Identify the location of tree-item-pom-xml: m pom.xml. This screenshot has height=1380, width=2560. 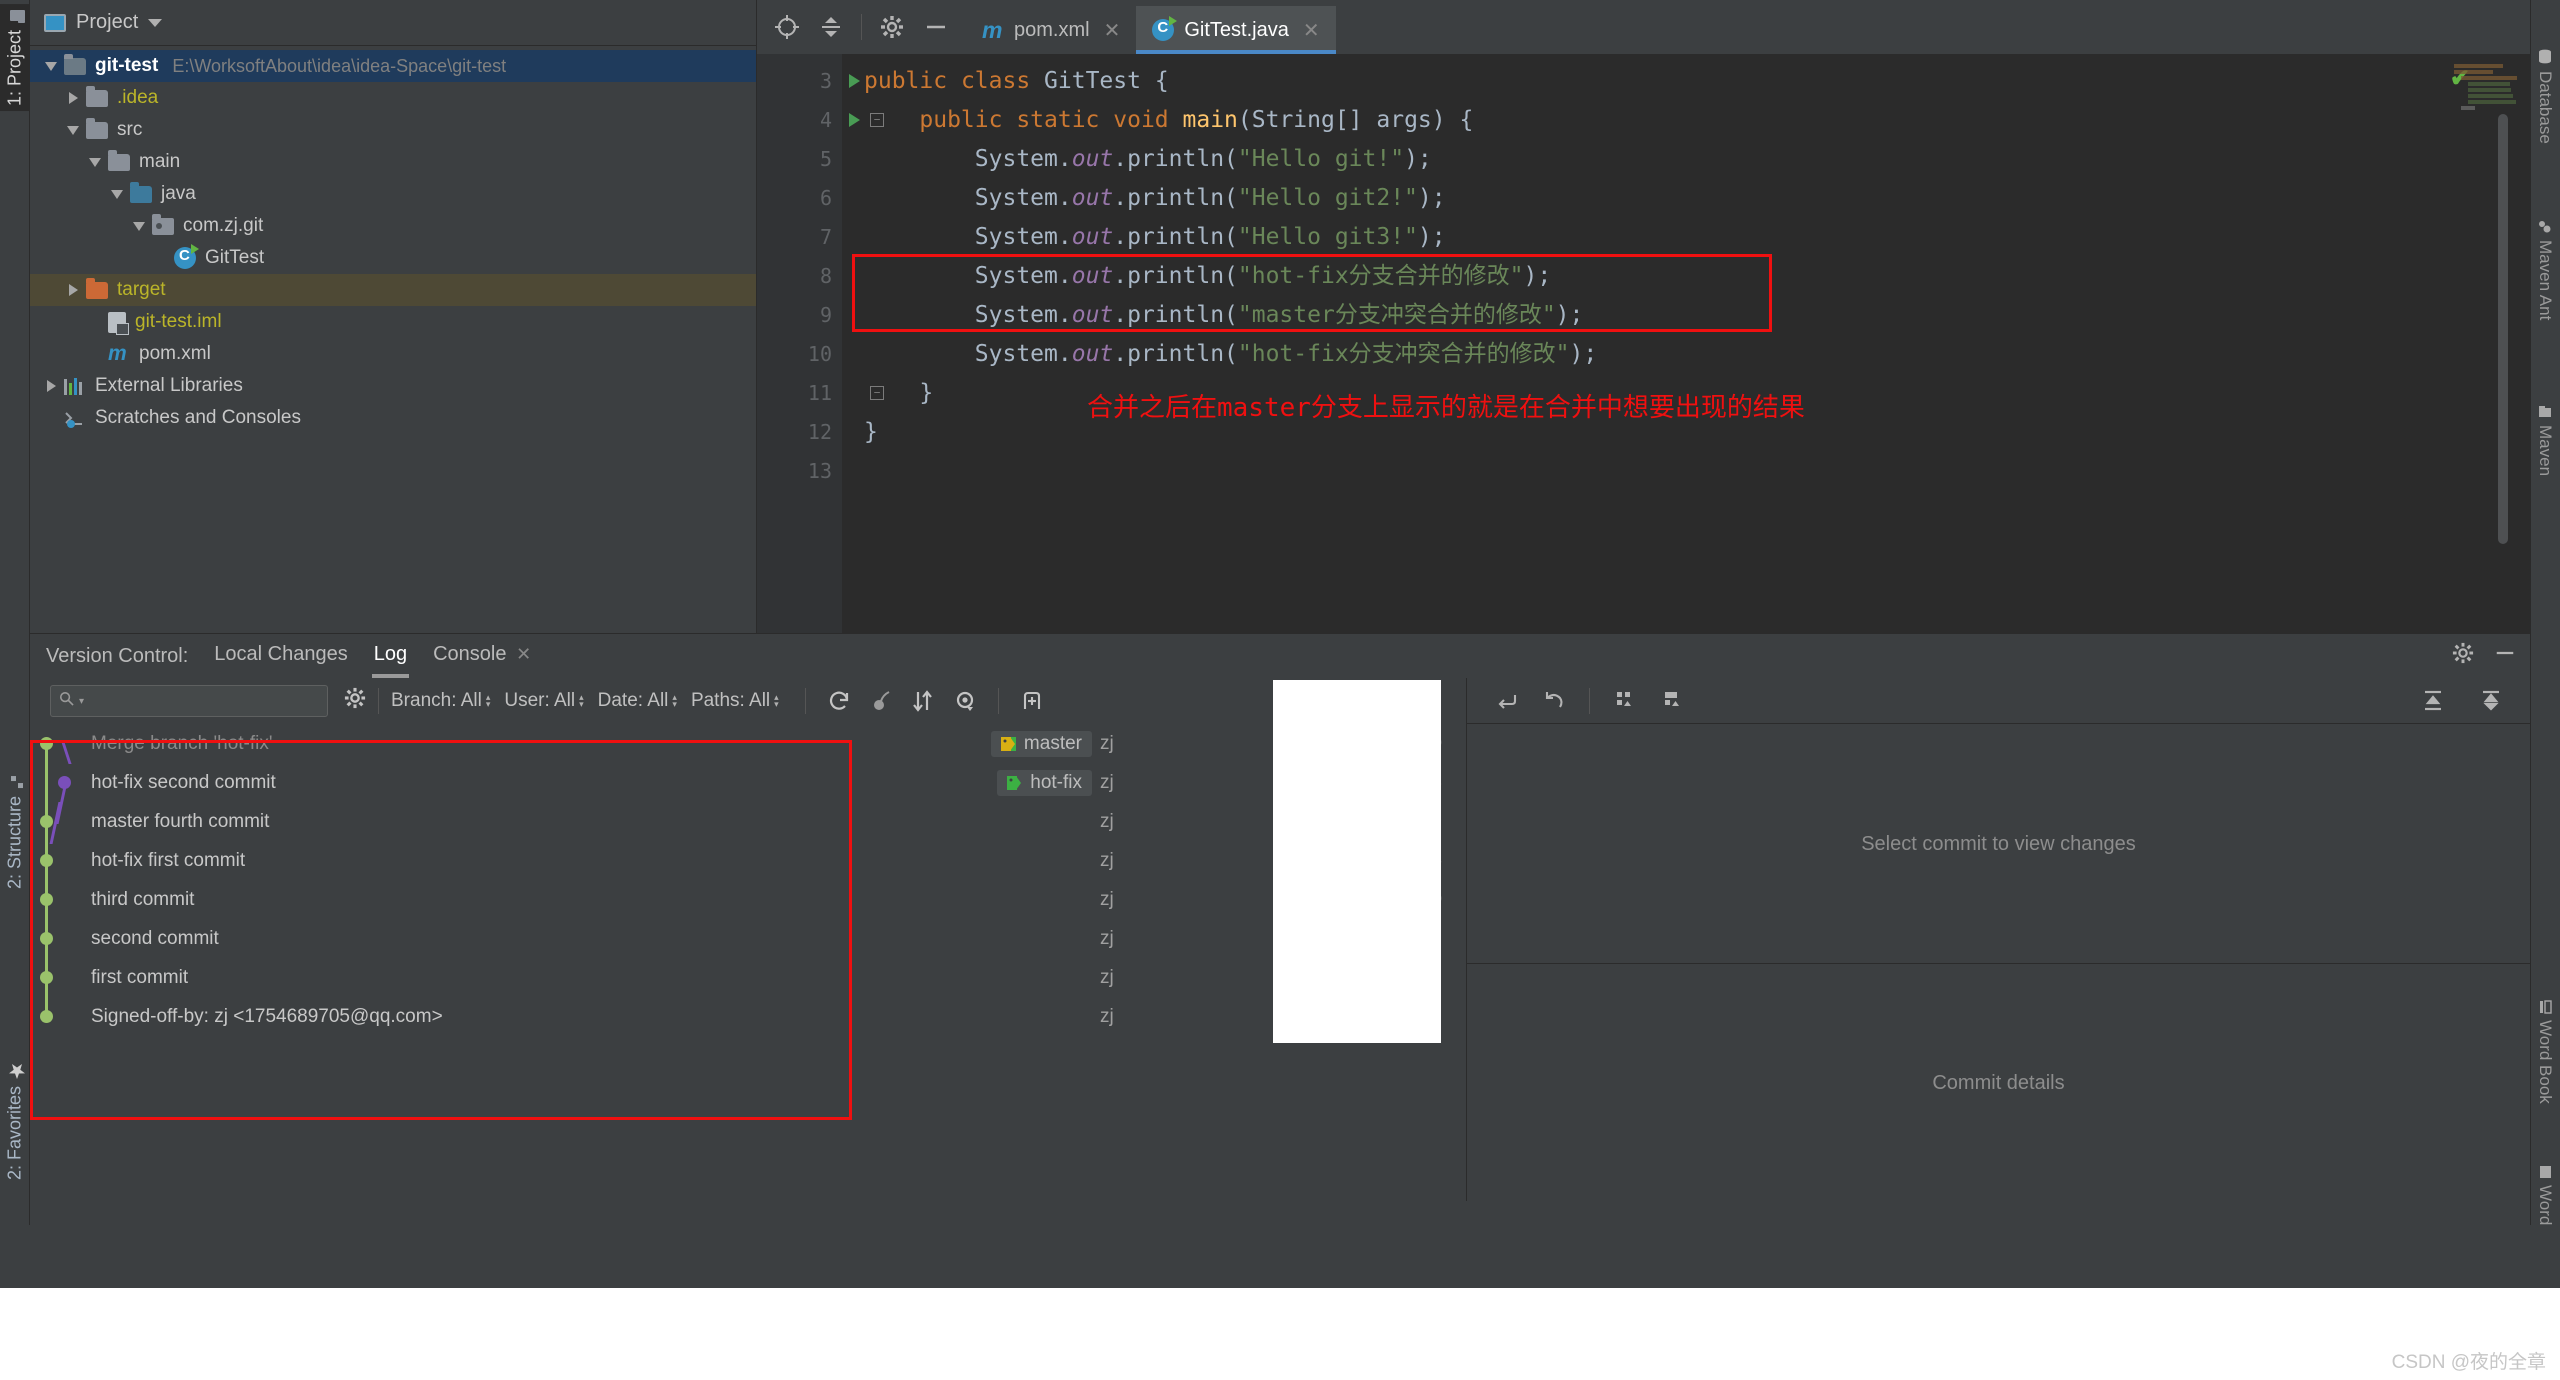
(393, 354).